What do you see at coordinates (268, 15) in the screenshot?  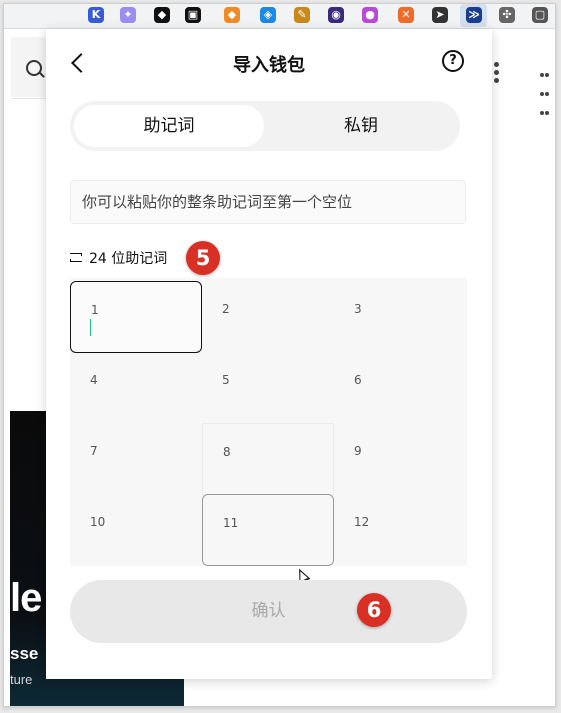 I see `shield-ext-icon: ◈` at bounding box center [268, 15].